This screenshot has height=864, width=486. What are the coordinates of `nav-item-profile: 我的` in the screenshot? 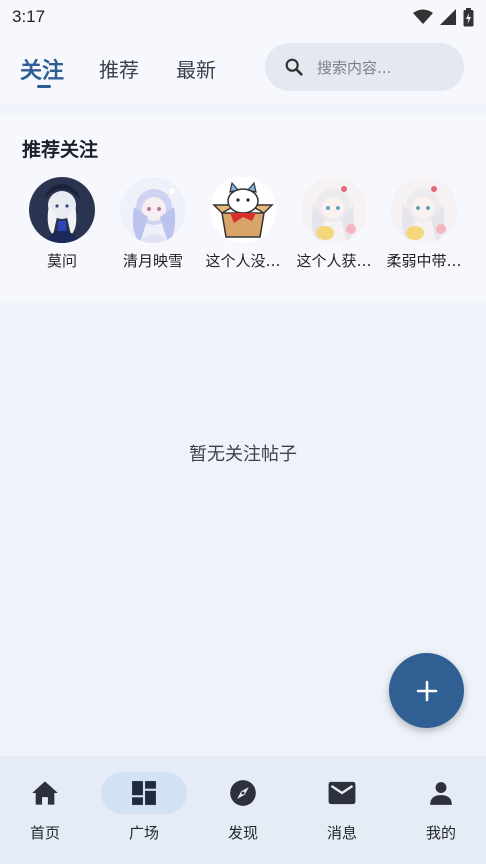 It's located at (441, 807).